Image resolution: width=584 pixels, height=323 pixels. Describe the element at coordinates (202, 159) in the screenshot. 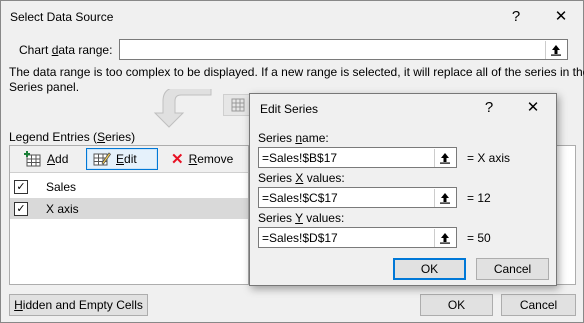

I see `remove-series-button: ✕ Remove` at that location.